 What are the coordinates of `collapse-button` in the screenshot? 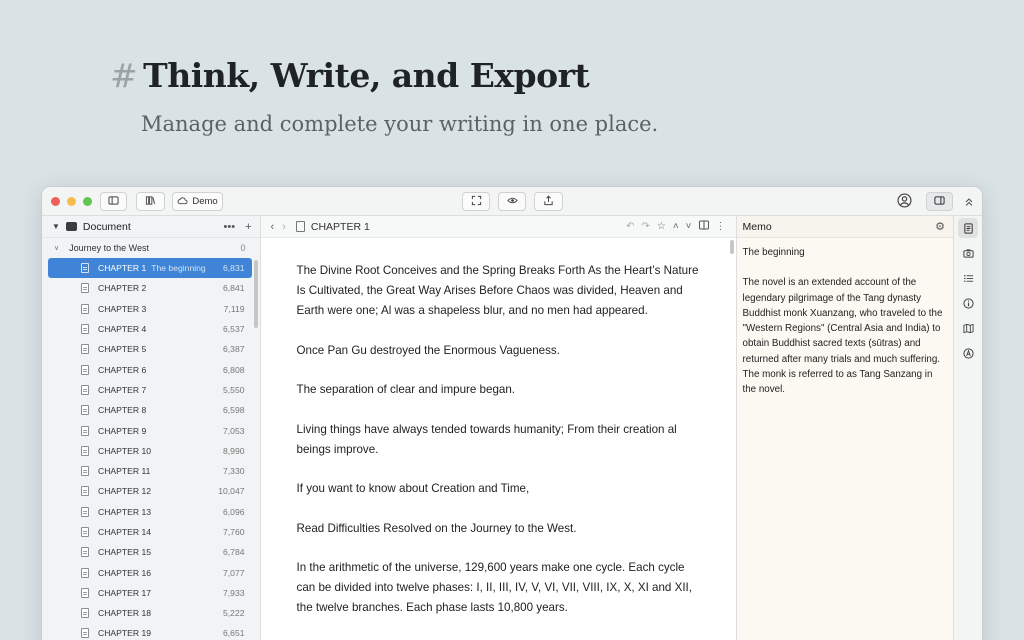 It's located at (969, 204).